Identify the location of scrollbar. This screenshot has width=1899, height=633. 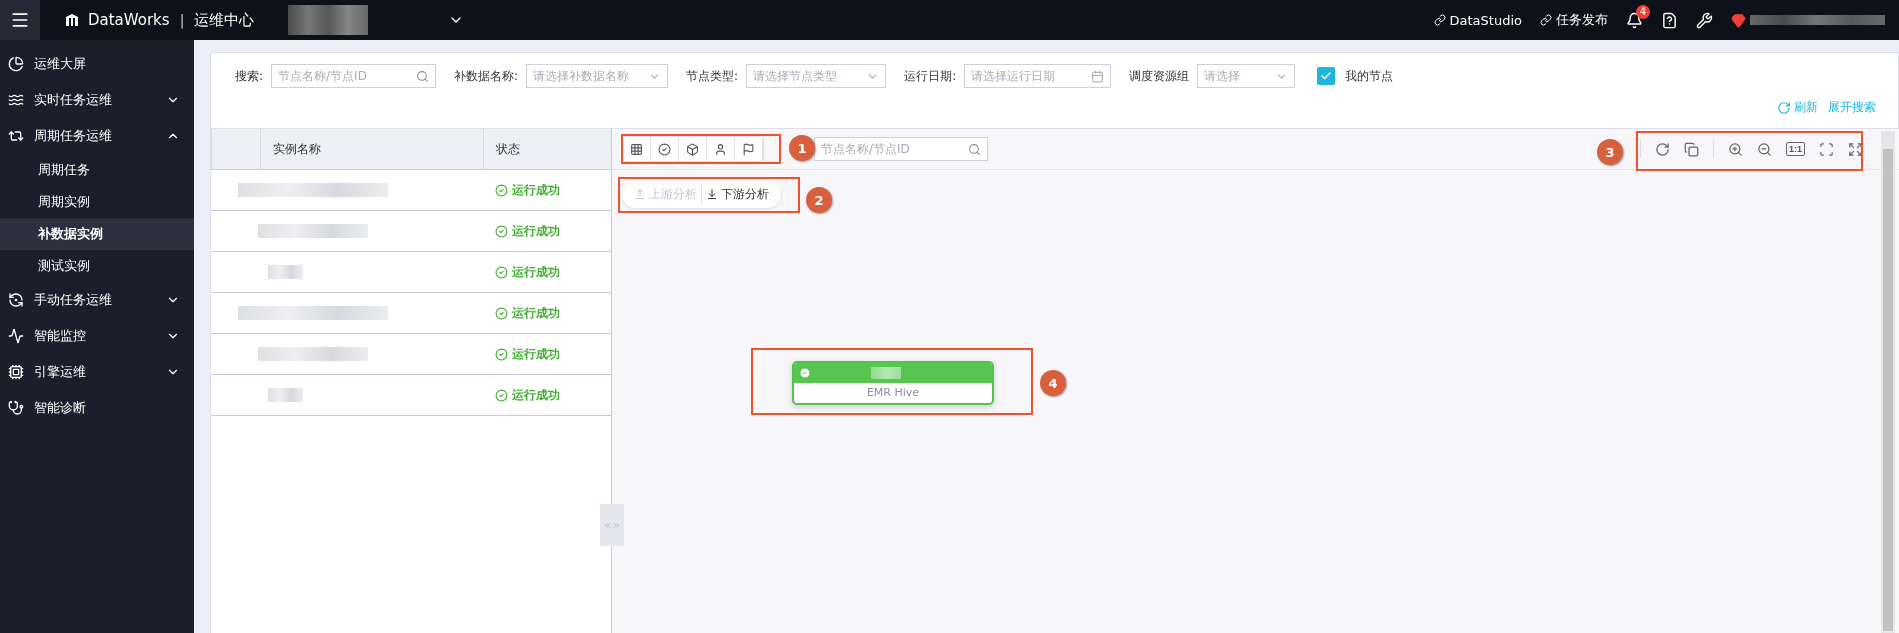
(1888, 382).